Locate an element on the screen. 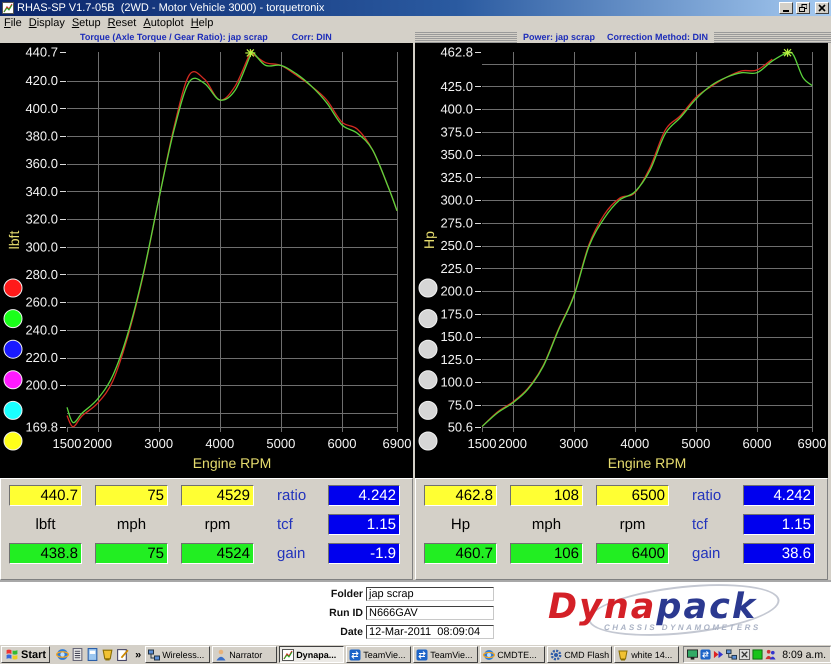  document-icon is located at coordinates (77, 654).